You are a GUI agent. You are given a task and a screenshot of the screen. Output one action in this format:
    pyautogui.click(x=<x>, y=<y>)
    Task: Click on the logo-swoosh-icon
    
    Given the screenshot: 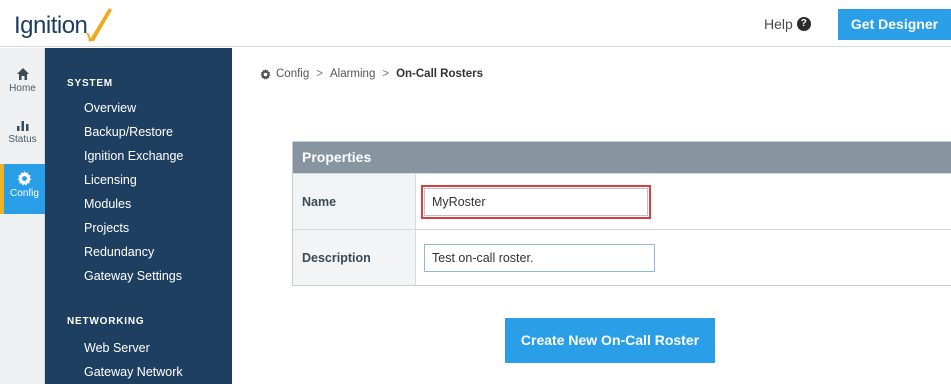 What is the action you would take?
    pyautogui.click(x=99, y=25)
    